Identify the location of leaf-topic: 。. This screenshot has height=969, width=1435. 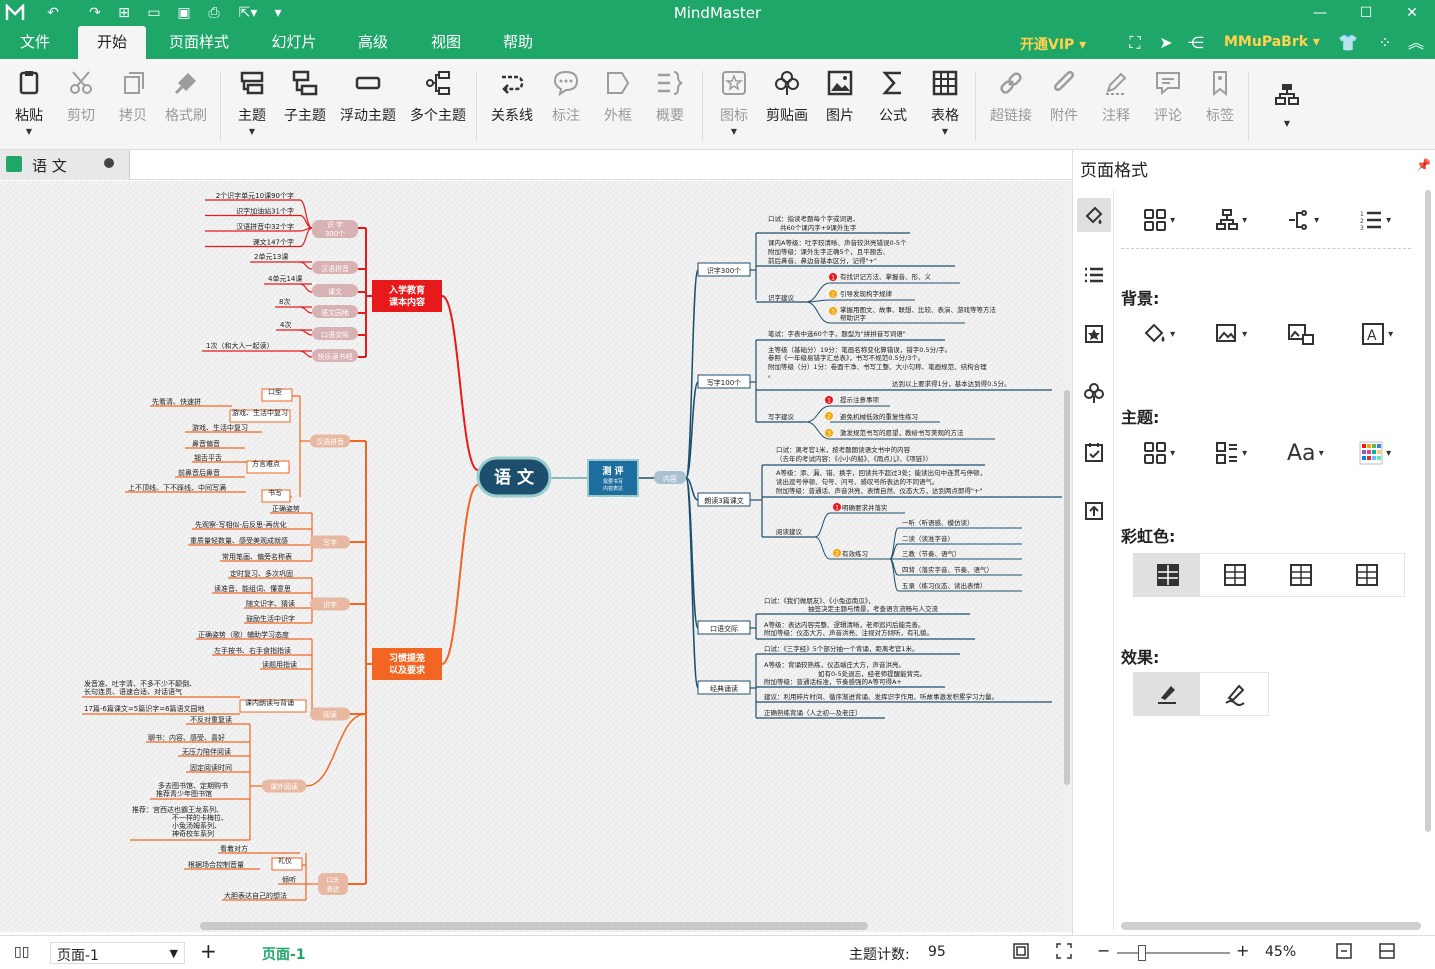
(771, 375).